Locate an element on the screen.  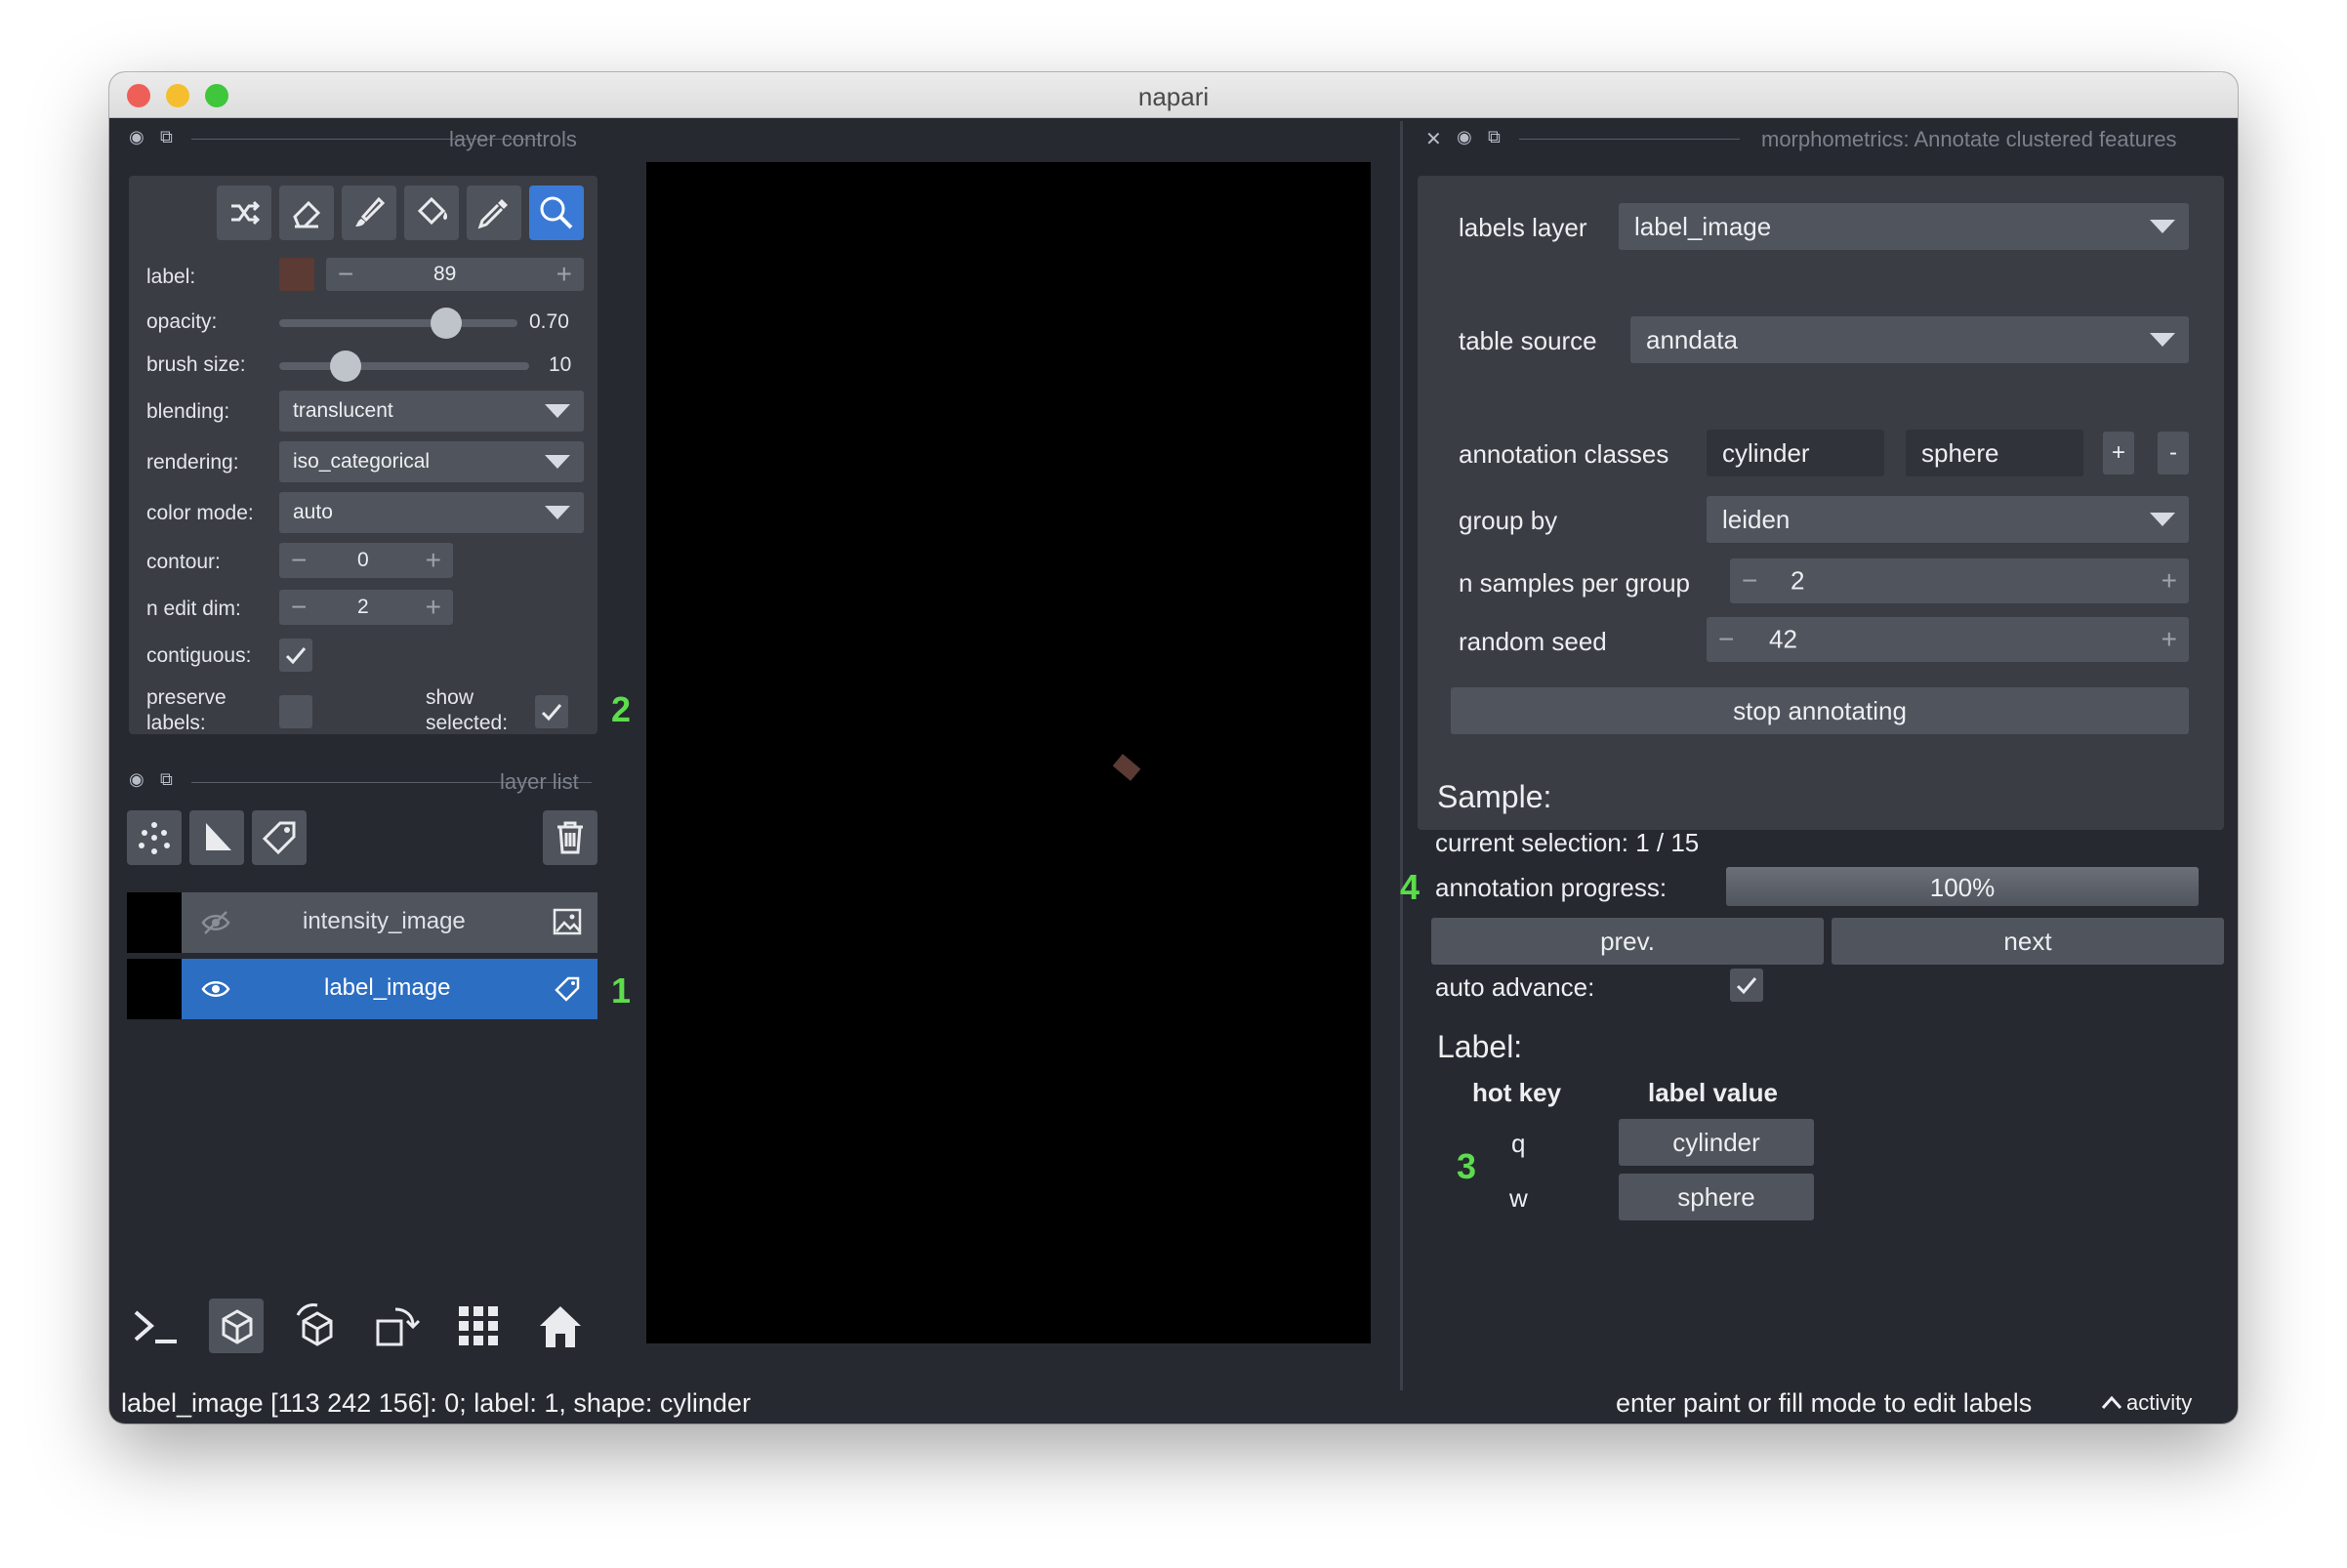
label-button-cylinder: cylinder is located at coordinates (1717, 1143).